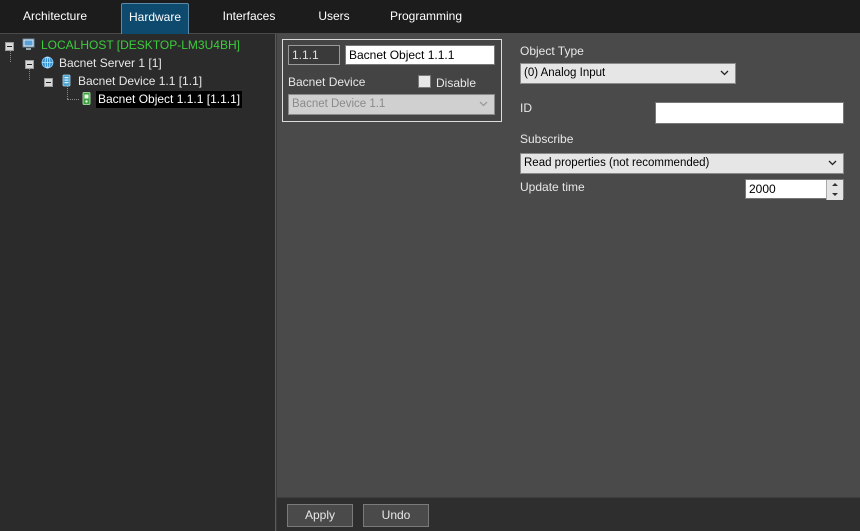 The image size is (860, 531). Describe the element at coordinates (835, 184) in the screenshot. I see `spin-up-icon` at that location.